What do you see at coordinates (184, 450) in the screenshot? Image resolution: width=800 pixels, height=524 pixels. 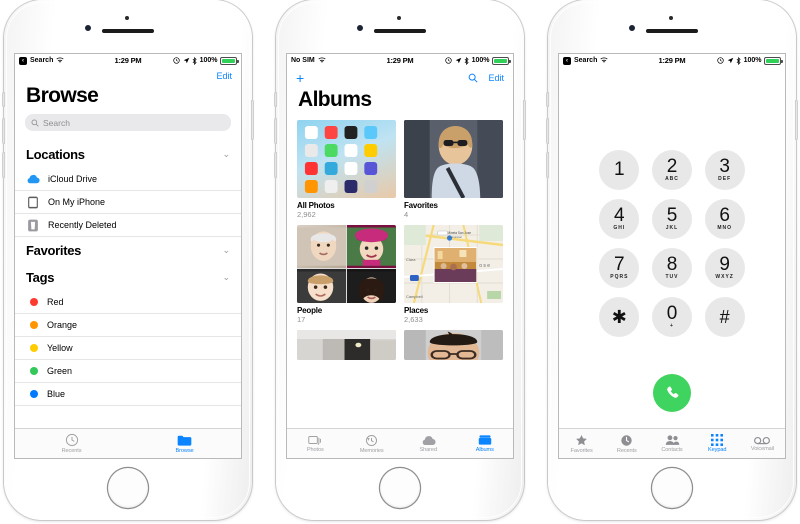 I see `tab-label: Browse` at bounding box center [184, 450].